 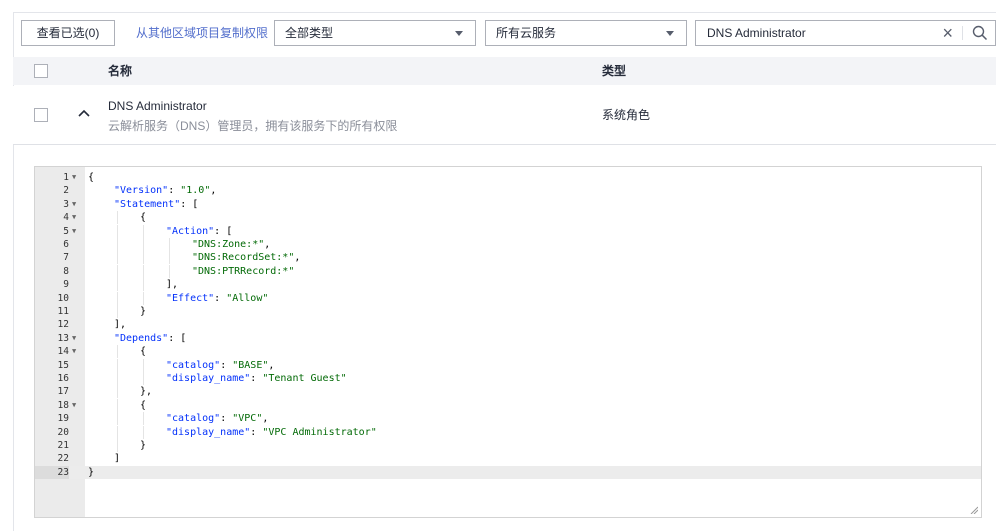 What do you see at coordinates (63, 378) in the screenshot?
I see `line-number: 16` at bounding box center [63, 378].